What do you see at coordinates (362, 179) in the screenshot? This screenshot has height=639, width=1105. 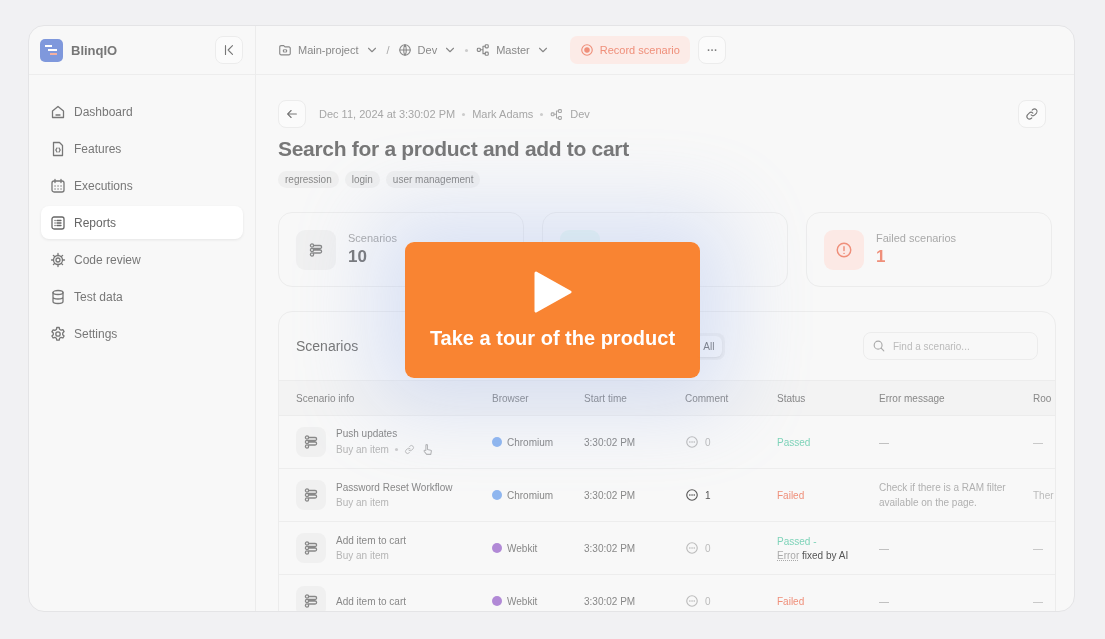 I see `tag: login` at bounding box center [362, 179].